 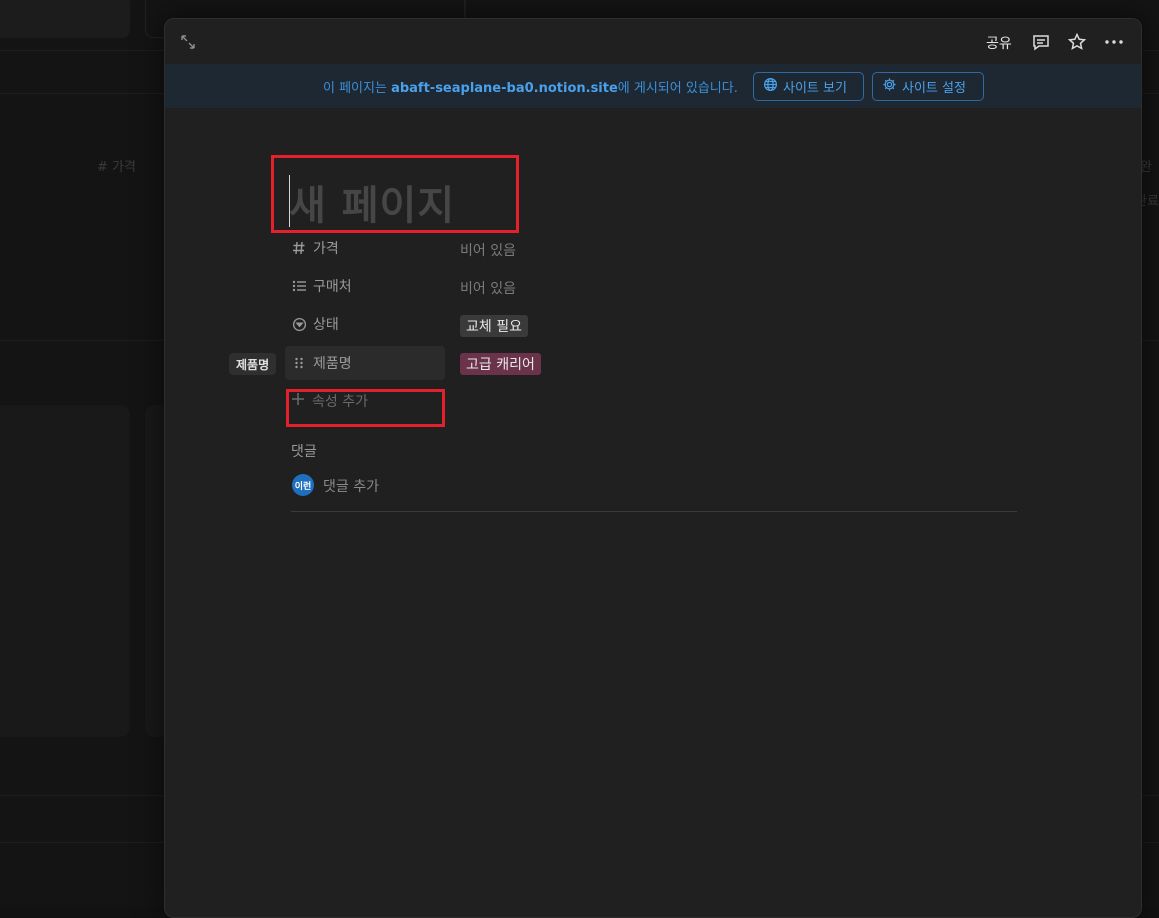 I want to click on comments-heading: 댓글, so click(x=304, y=451).